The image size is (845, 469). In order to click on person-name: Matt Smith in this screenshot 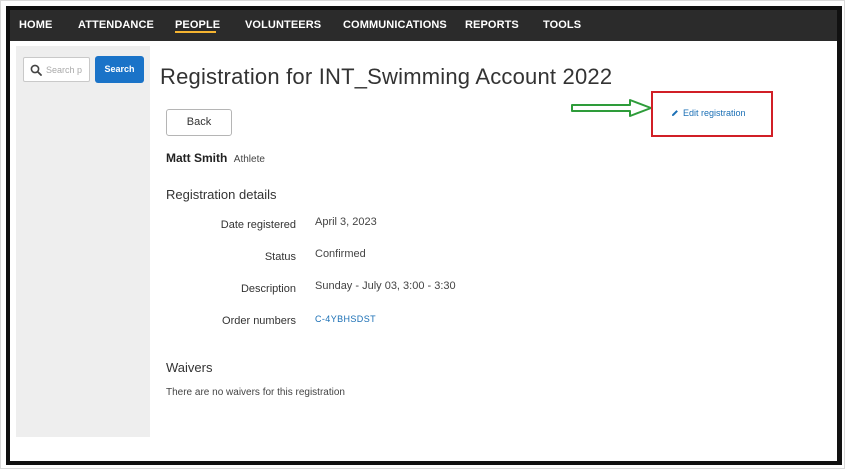, I will do `click(196, 158)`.